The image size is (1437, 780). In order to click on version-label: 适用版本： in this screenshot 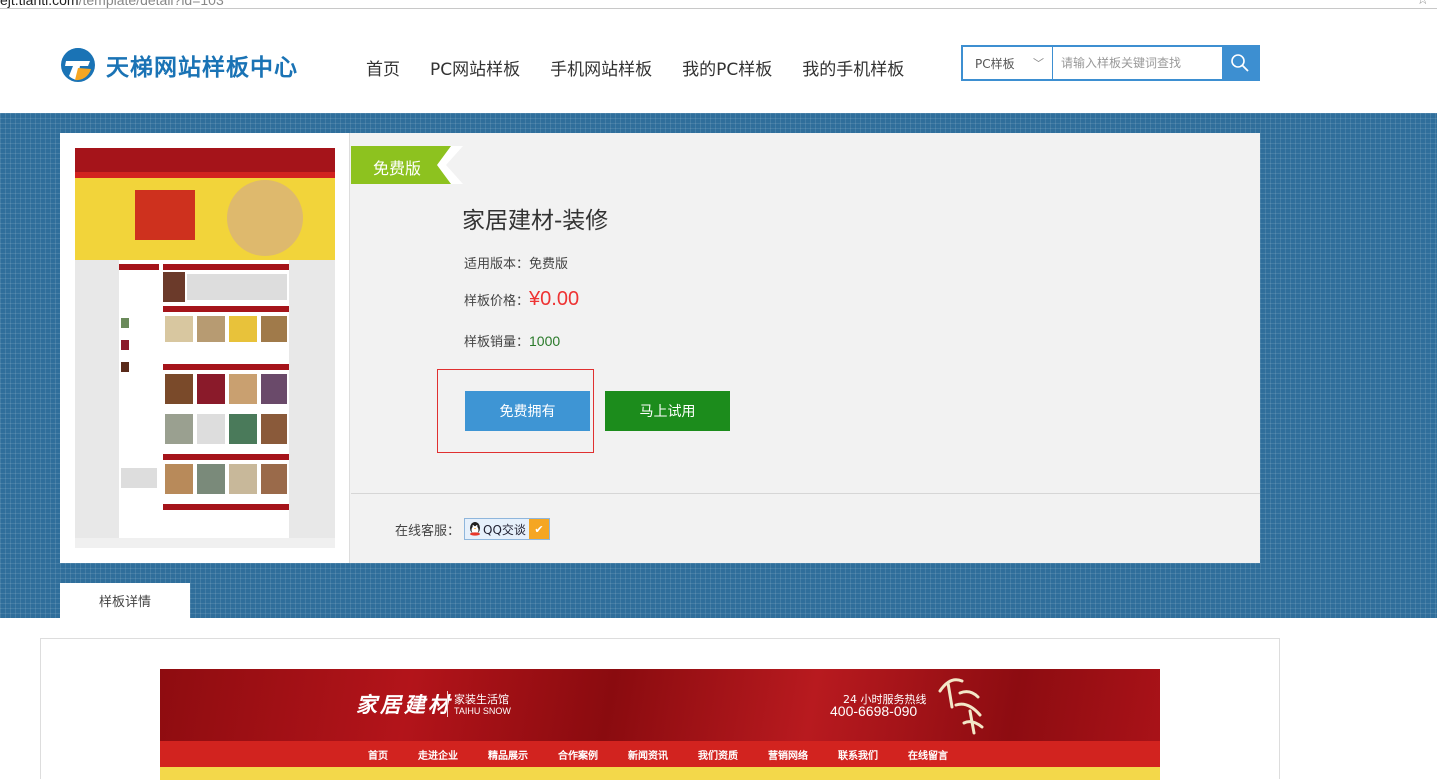, I will do `click(497, 264)`.